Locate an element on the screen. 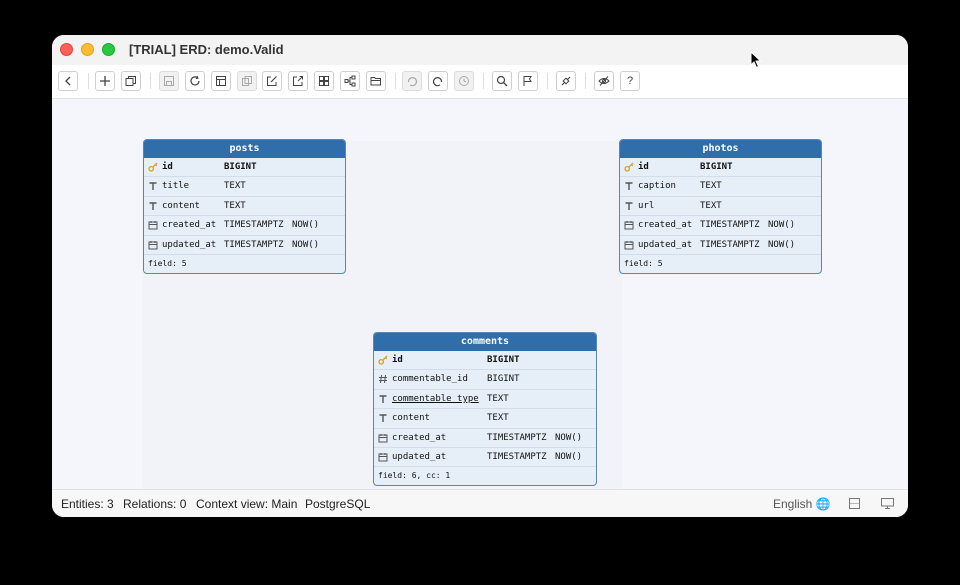  layout-icon is located at coordinates (221, 81).